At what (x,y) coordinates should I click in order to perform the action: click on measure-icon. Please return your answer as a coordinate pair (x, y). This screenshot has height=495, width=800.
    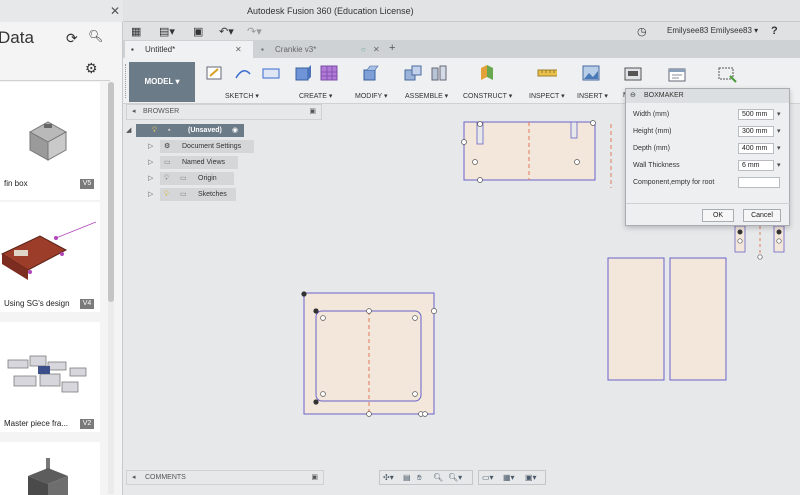
    Looking at the image, I should click on (547, 73).